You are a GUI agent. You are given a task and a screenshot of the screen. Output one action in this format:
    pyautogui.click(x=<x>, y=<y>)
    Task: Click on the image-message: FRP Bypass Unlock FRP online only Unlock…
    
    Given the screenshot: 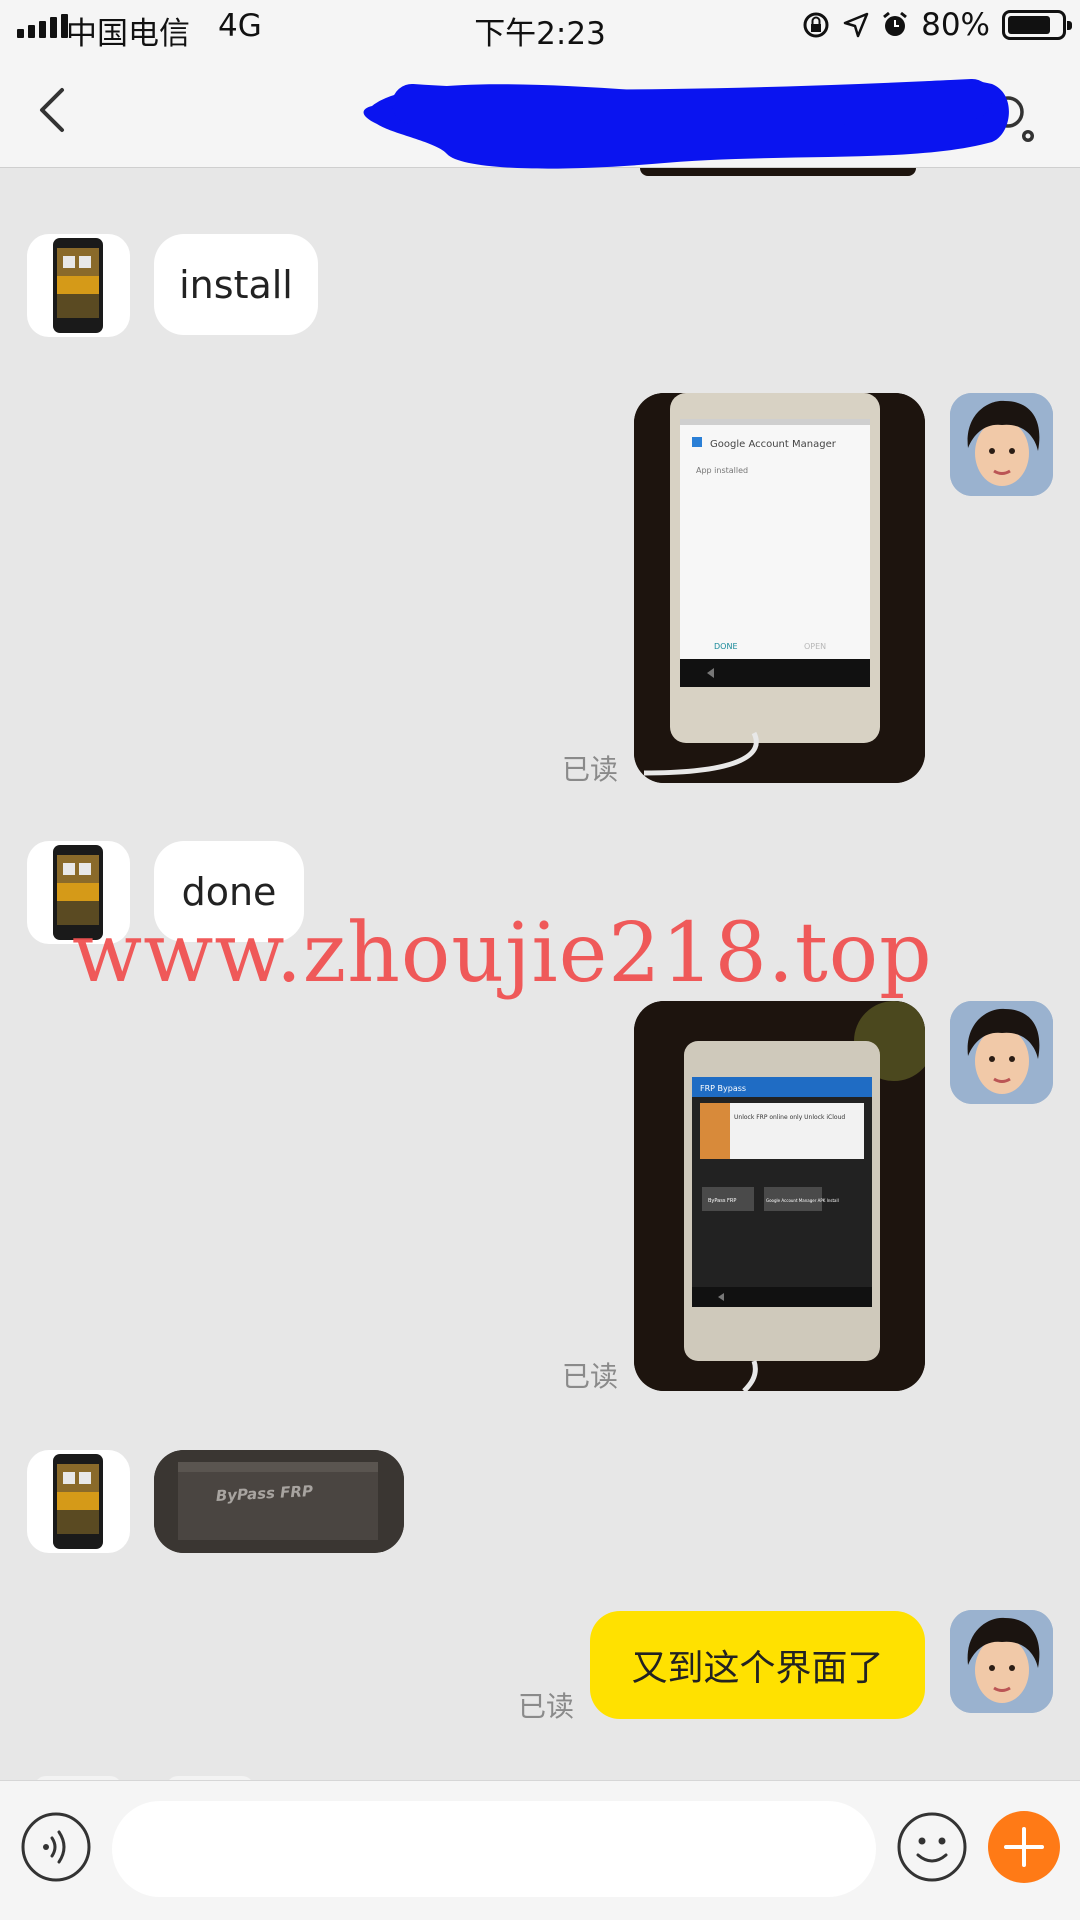 What is the action you would take?
    pyautogui.click(x=779, y=1196)
    